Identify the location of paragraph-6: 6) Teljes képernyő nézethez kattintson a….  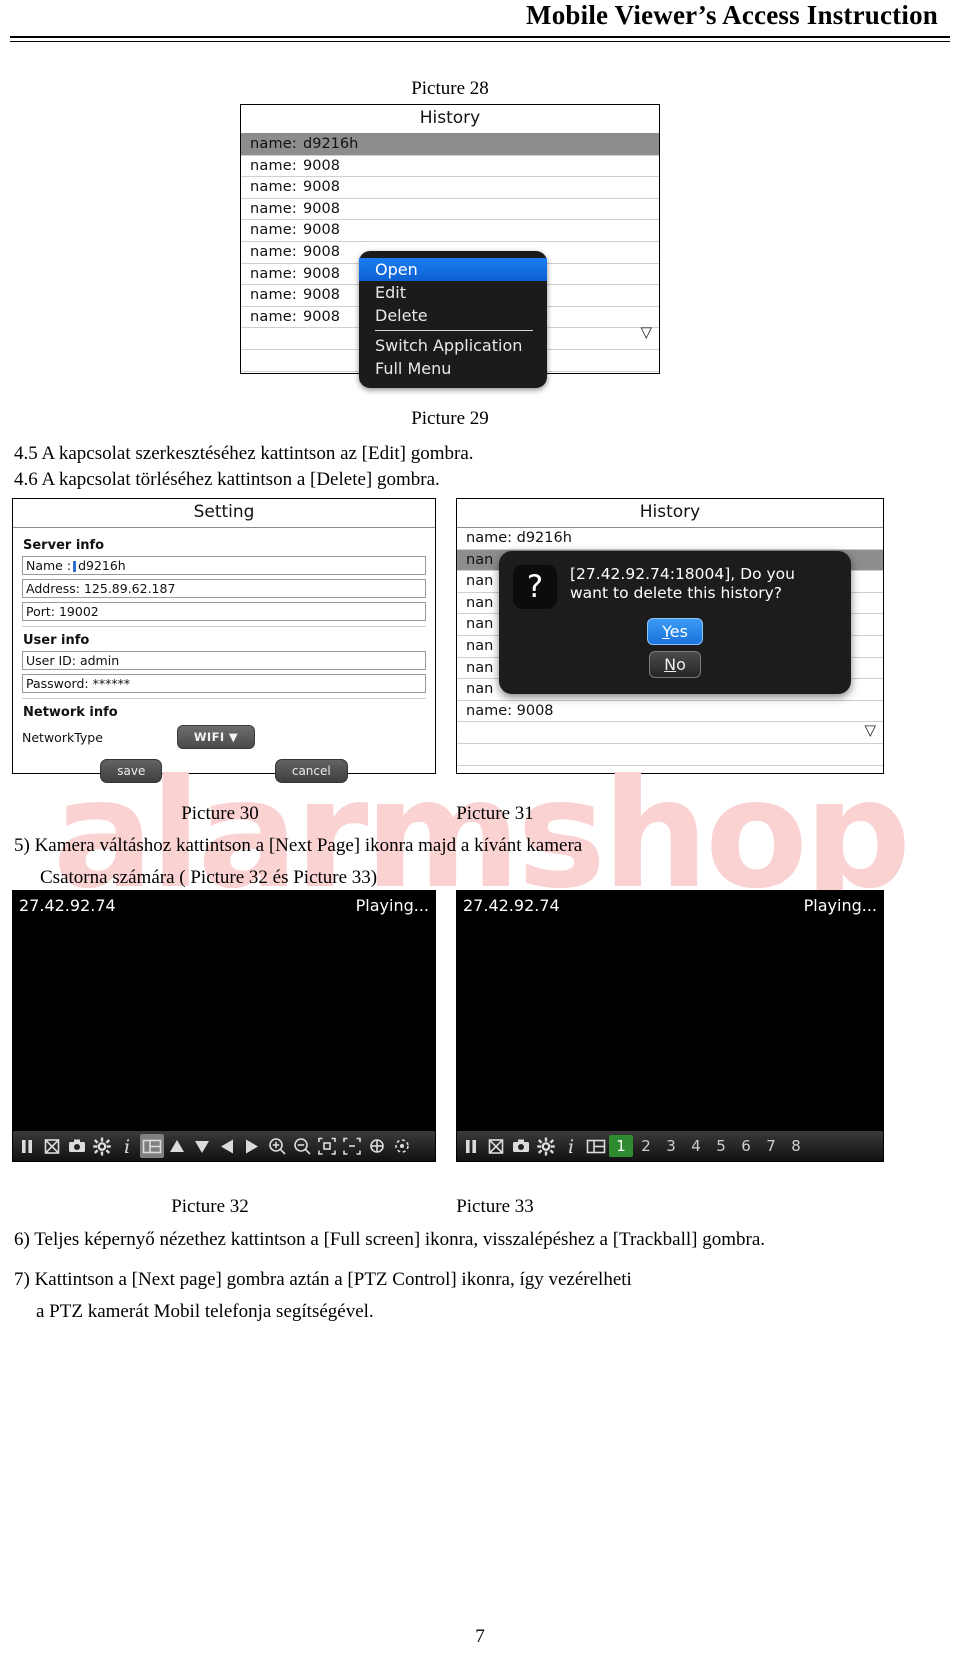
(390, 1239).